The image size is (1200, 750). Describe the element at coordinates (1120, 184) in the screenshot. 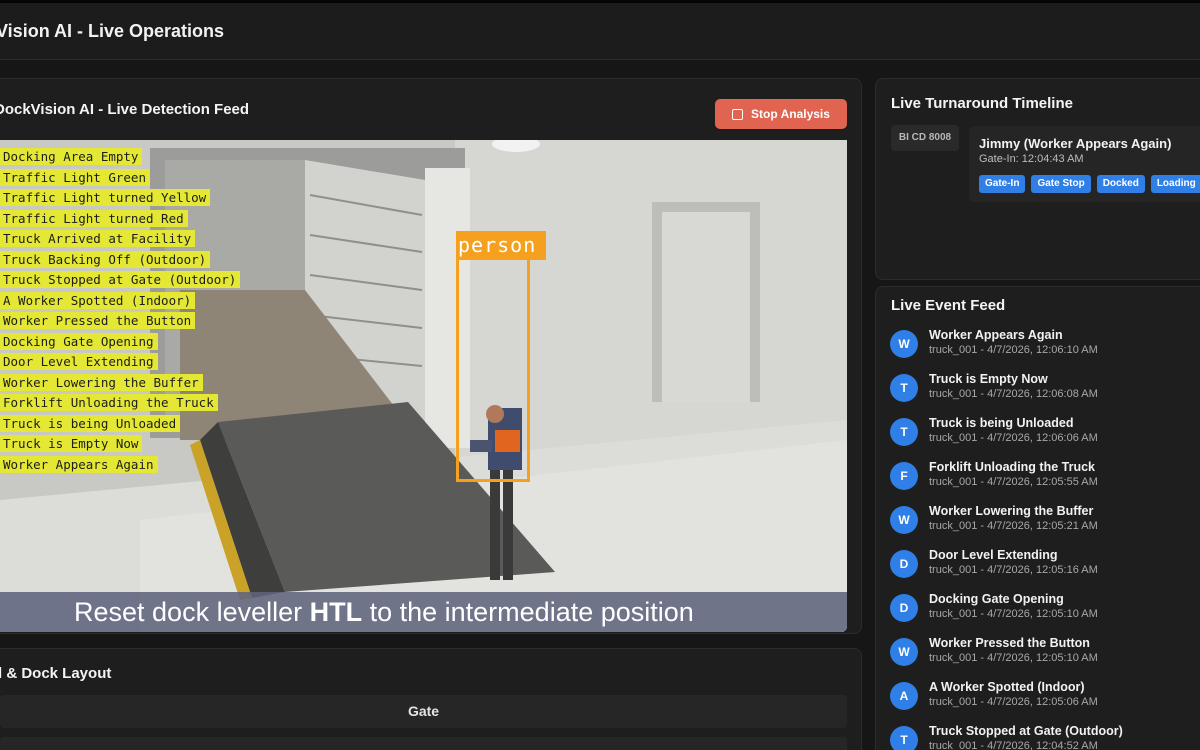

I see `stage-chip-docked: Docked` at that location.